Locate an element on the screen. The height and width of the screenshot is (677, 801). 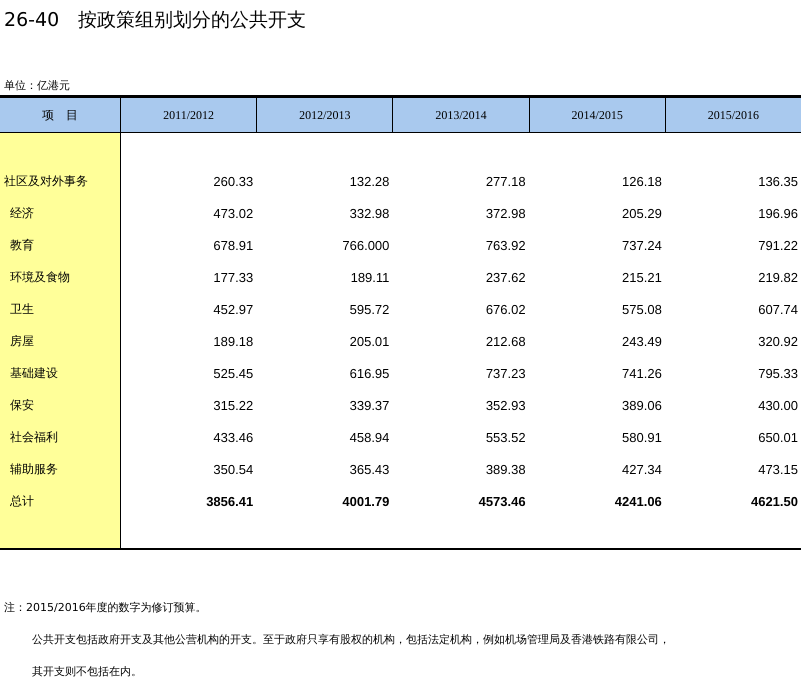
table-cell: 473.15 is located at coordinates (778, 469).